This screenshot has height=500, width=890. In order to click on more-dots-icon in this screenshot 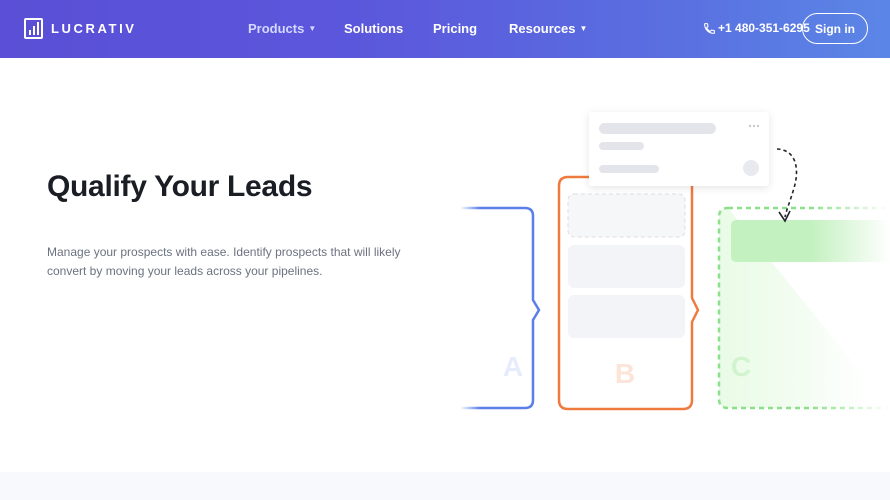, I will do `click(754, 126)`.